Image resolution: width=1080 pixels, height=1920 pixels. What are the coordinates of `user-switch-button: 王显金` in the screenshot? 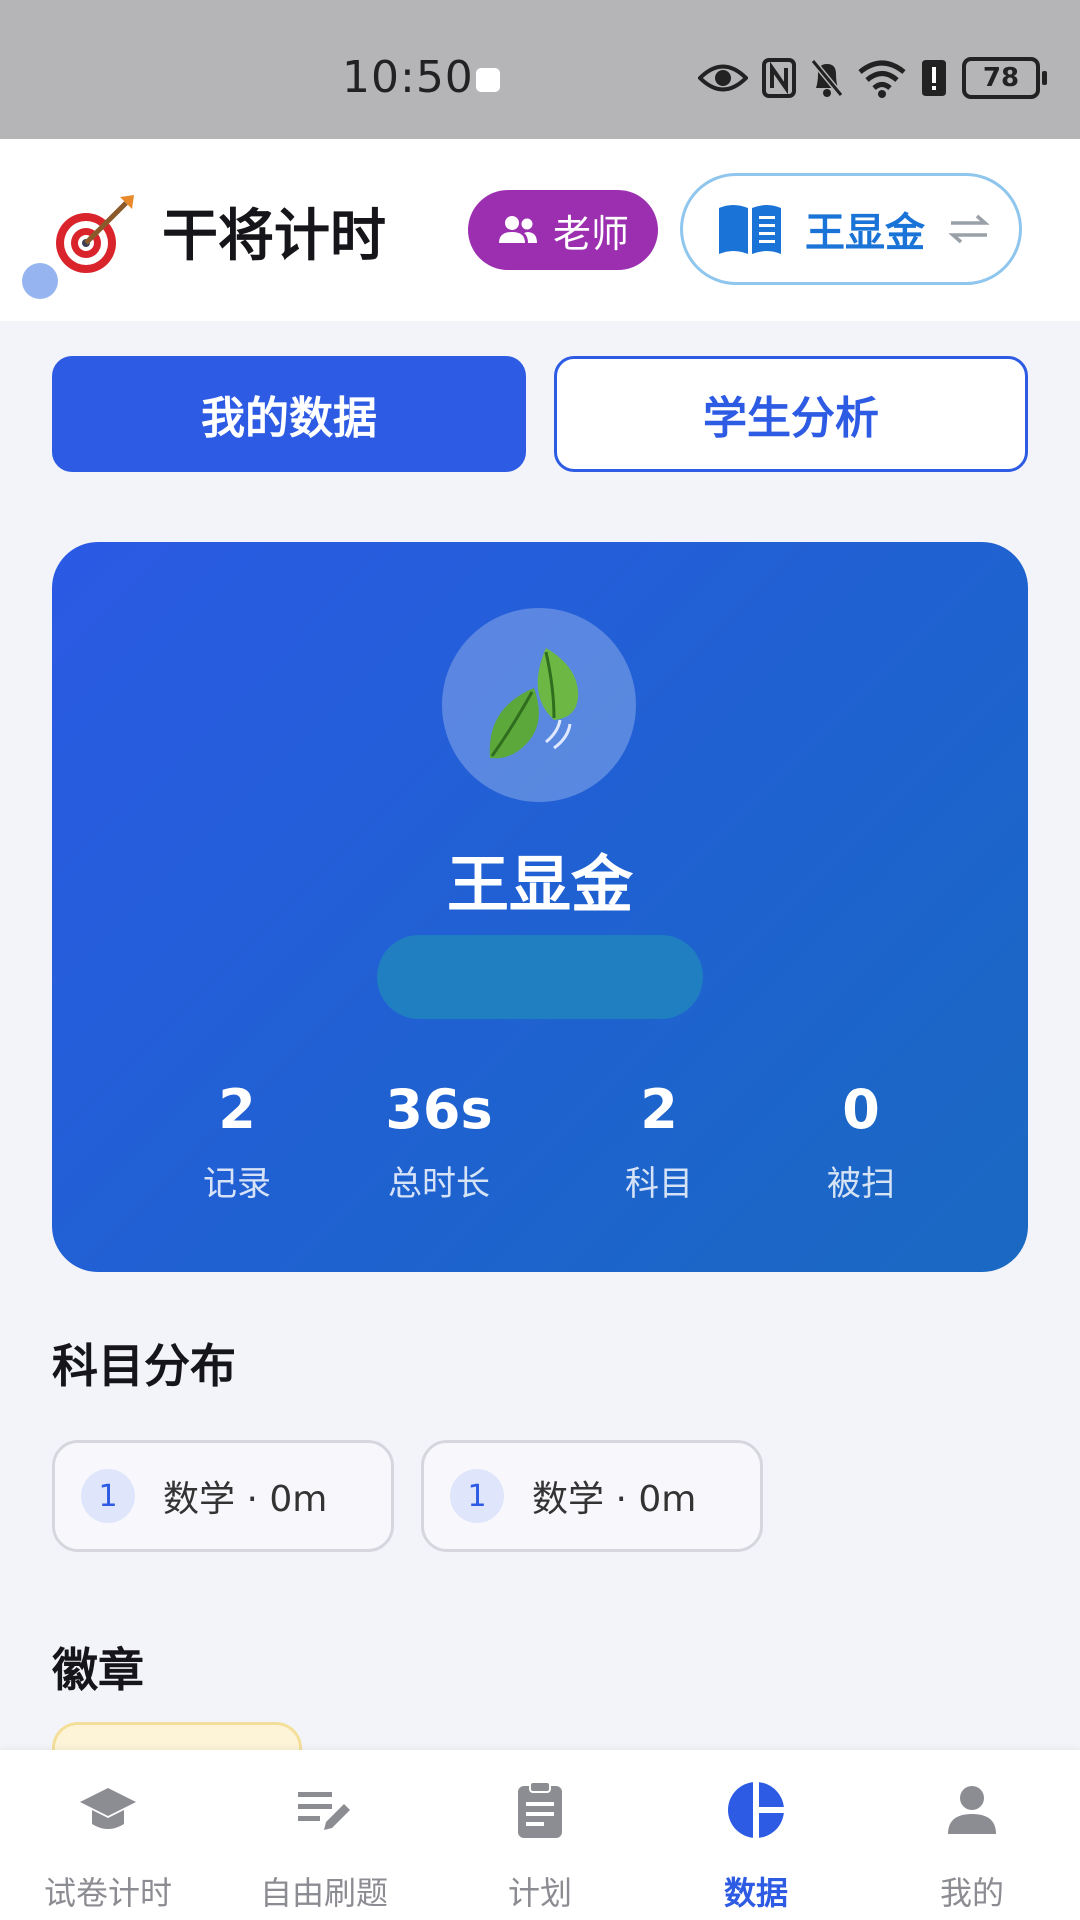 It's located at (851, 229).